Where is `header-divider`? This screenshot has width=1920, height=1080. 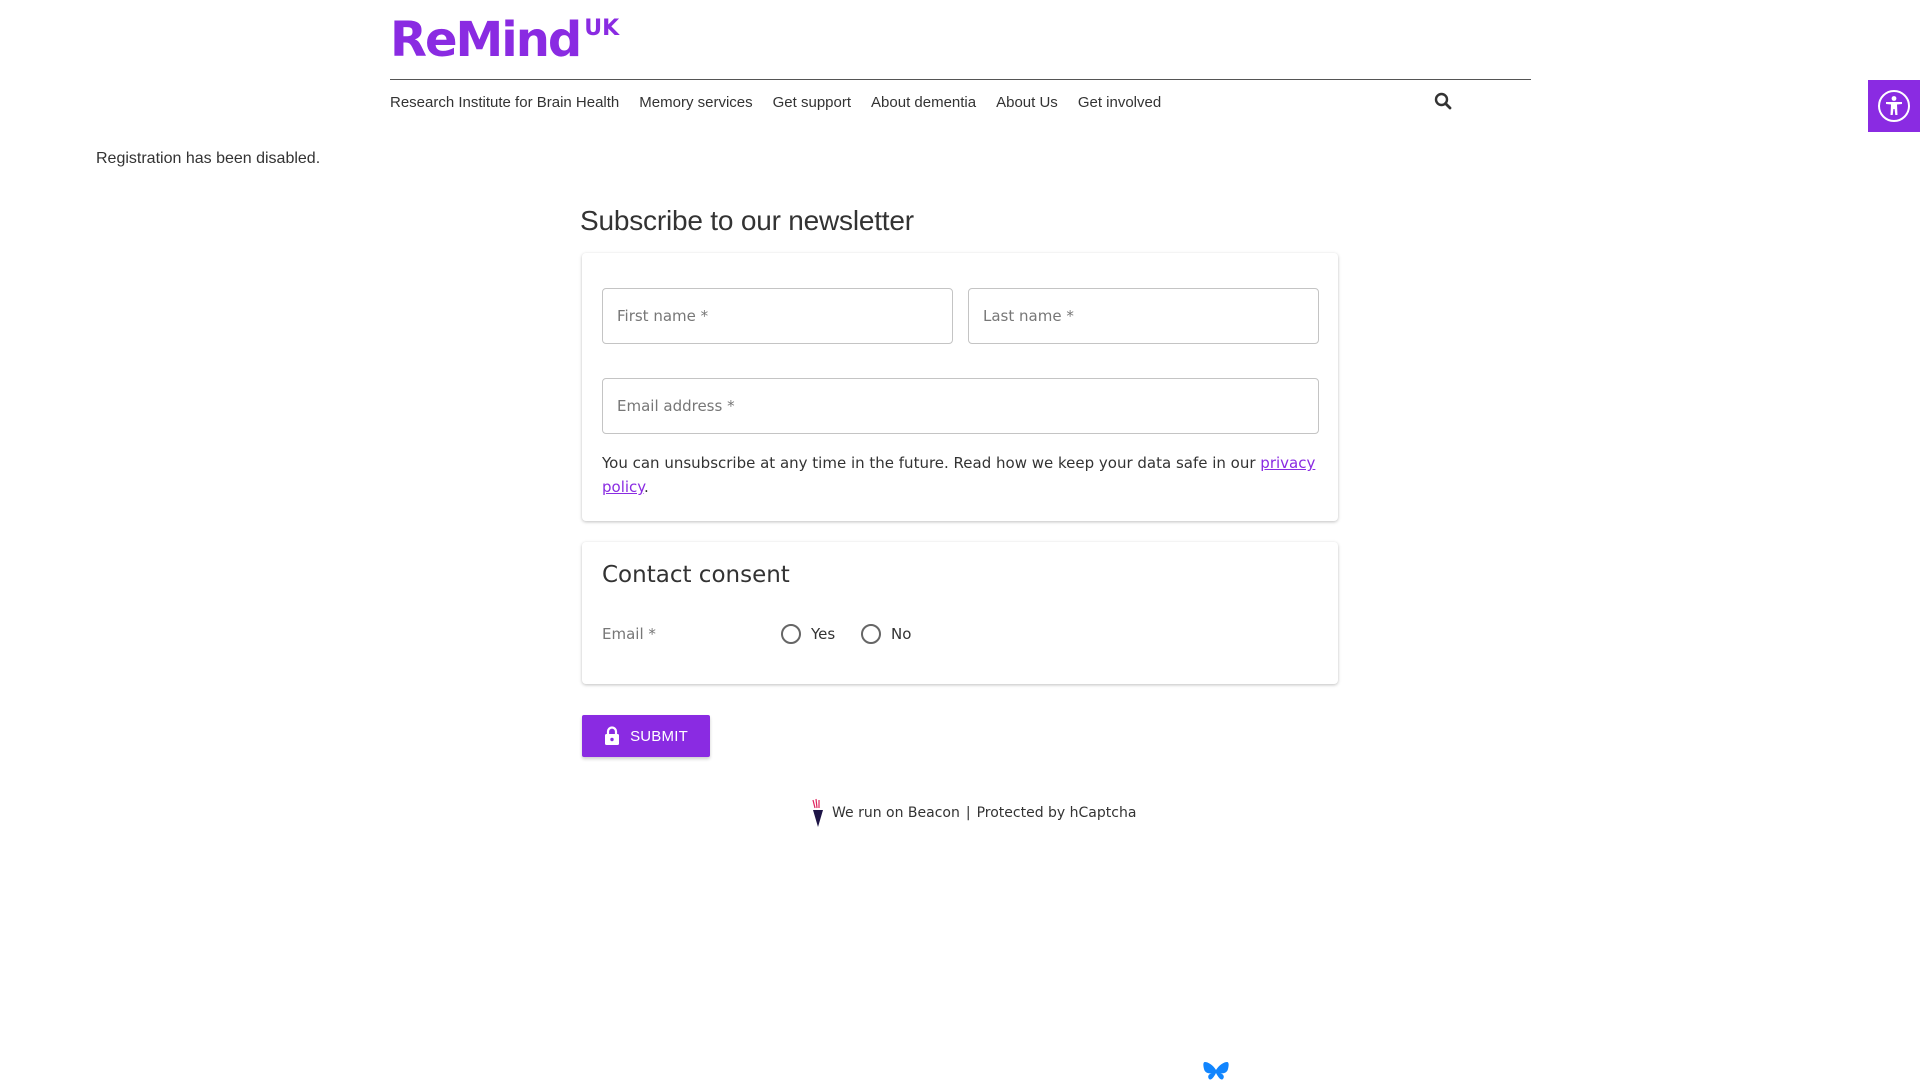 header-divider is located at coordinates (960, 79).